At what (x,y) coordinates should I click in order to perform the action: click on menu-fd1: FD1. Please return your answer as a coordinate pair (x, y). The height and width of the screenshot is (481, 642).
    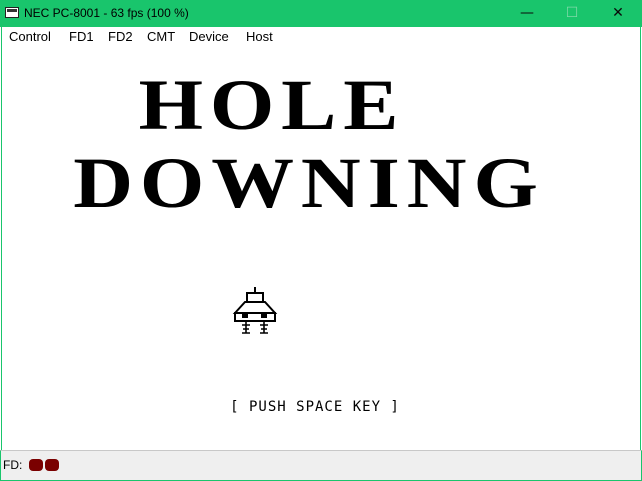
    Looking at the image, I should click on (81, 36).